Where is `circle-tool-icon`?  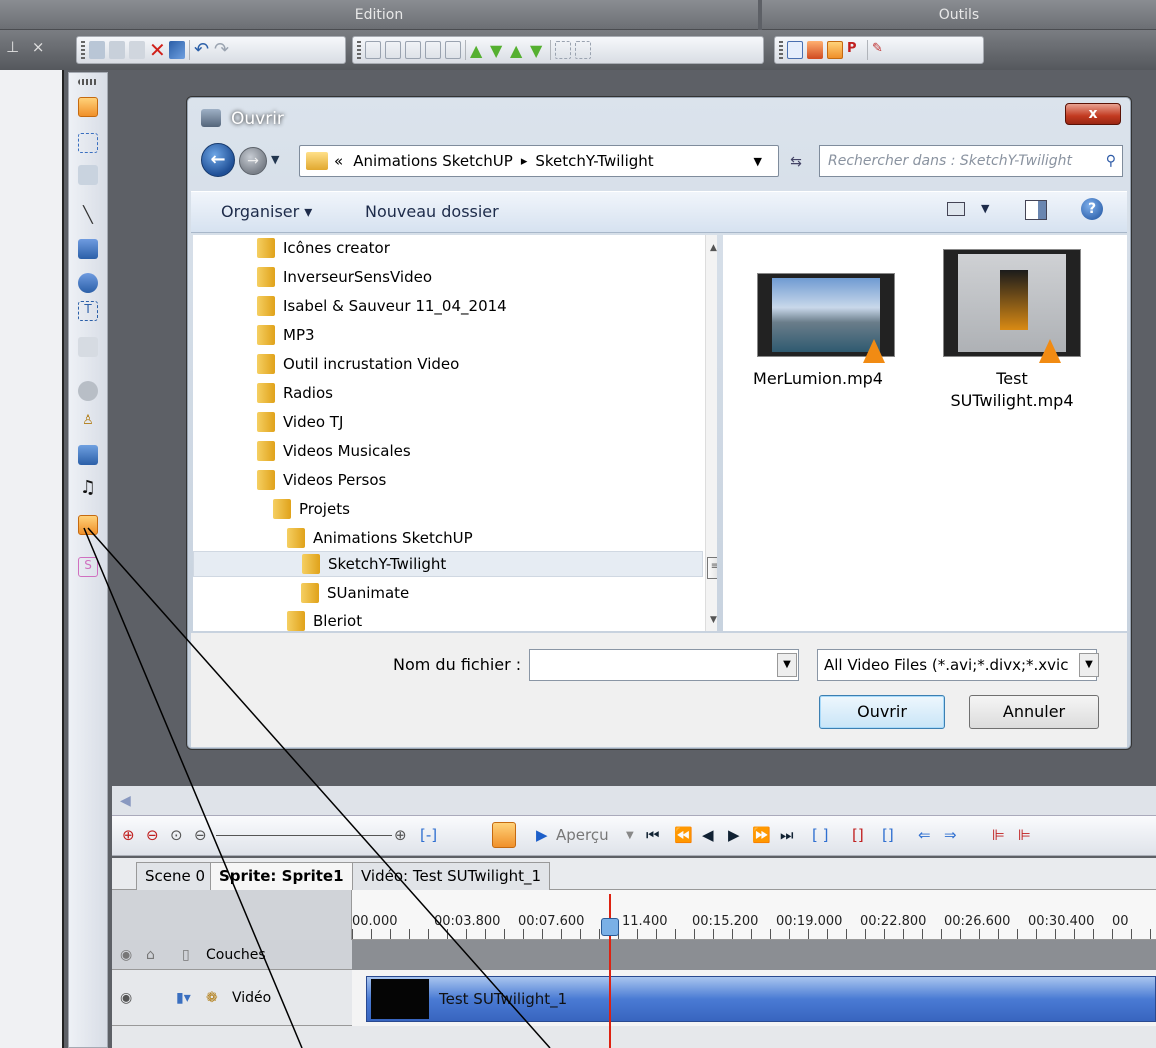 circle-tool-icon is located at coordinates (88, 391).